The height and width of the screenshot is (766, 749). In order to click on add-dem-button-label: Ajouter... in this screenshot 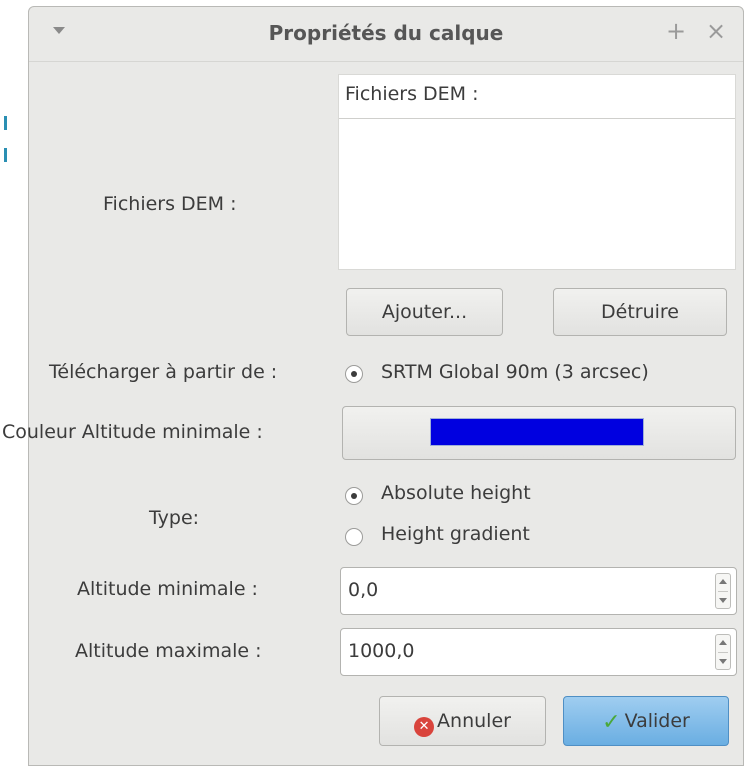, I will do `click(424, 312)`.